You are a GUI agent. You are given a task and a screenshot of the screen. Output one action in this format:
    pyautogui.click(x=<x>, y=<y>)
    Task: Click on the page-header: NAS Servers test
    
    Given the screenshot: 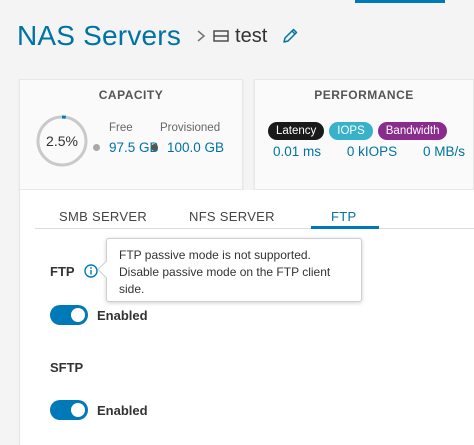 What is the action you would take?
    pyautogui.click(x=158, y=36)
    